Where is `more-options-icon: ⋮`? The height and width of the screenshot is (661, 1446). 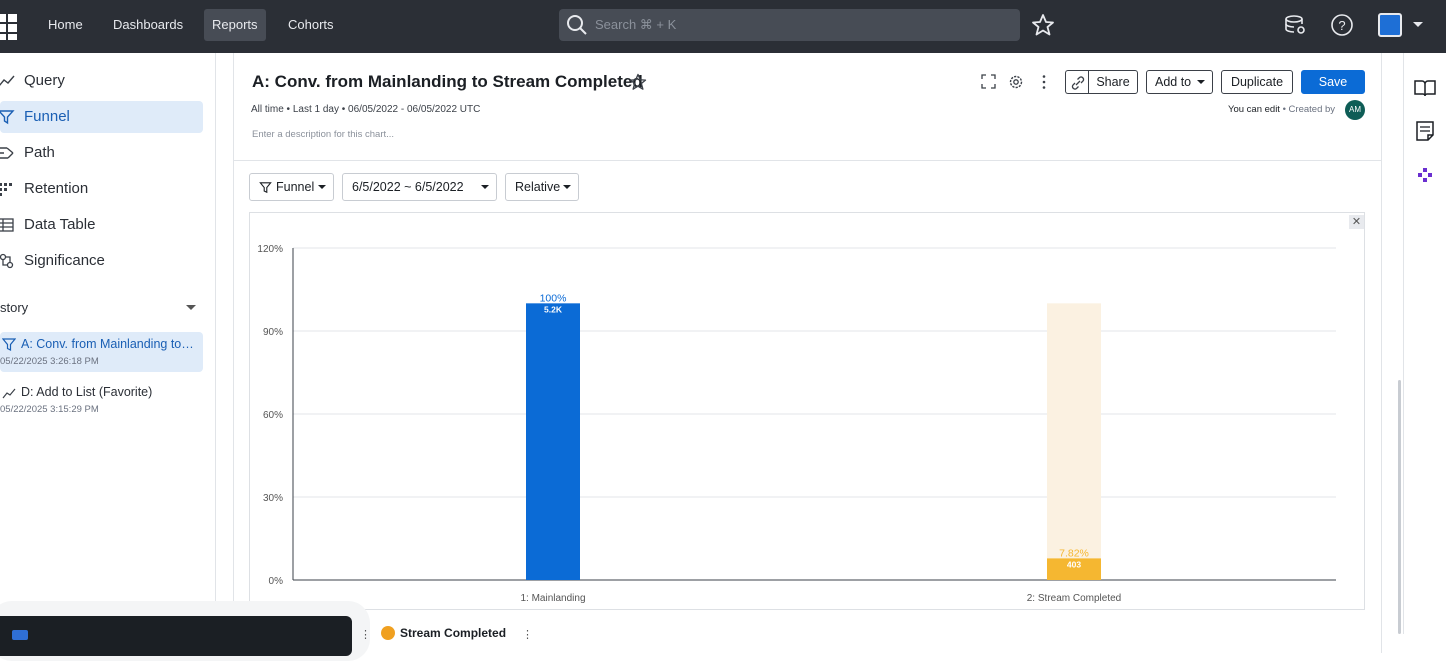 more-options-icon: ⋮ is located at coordinates (527, 634).